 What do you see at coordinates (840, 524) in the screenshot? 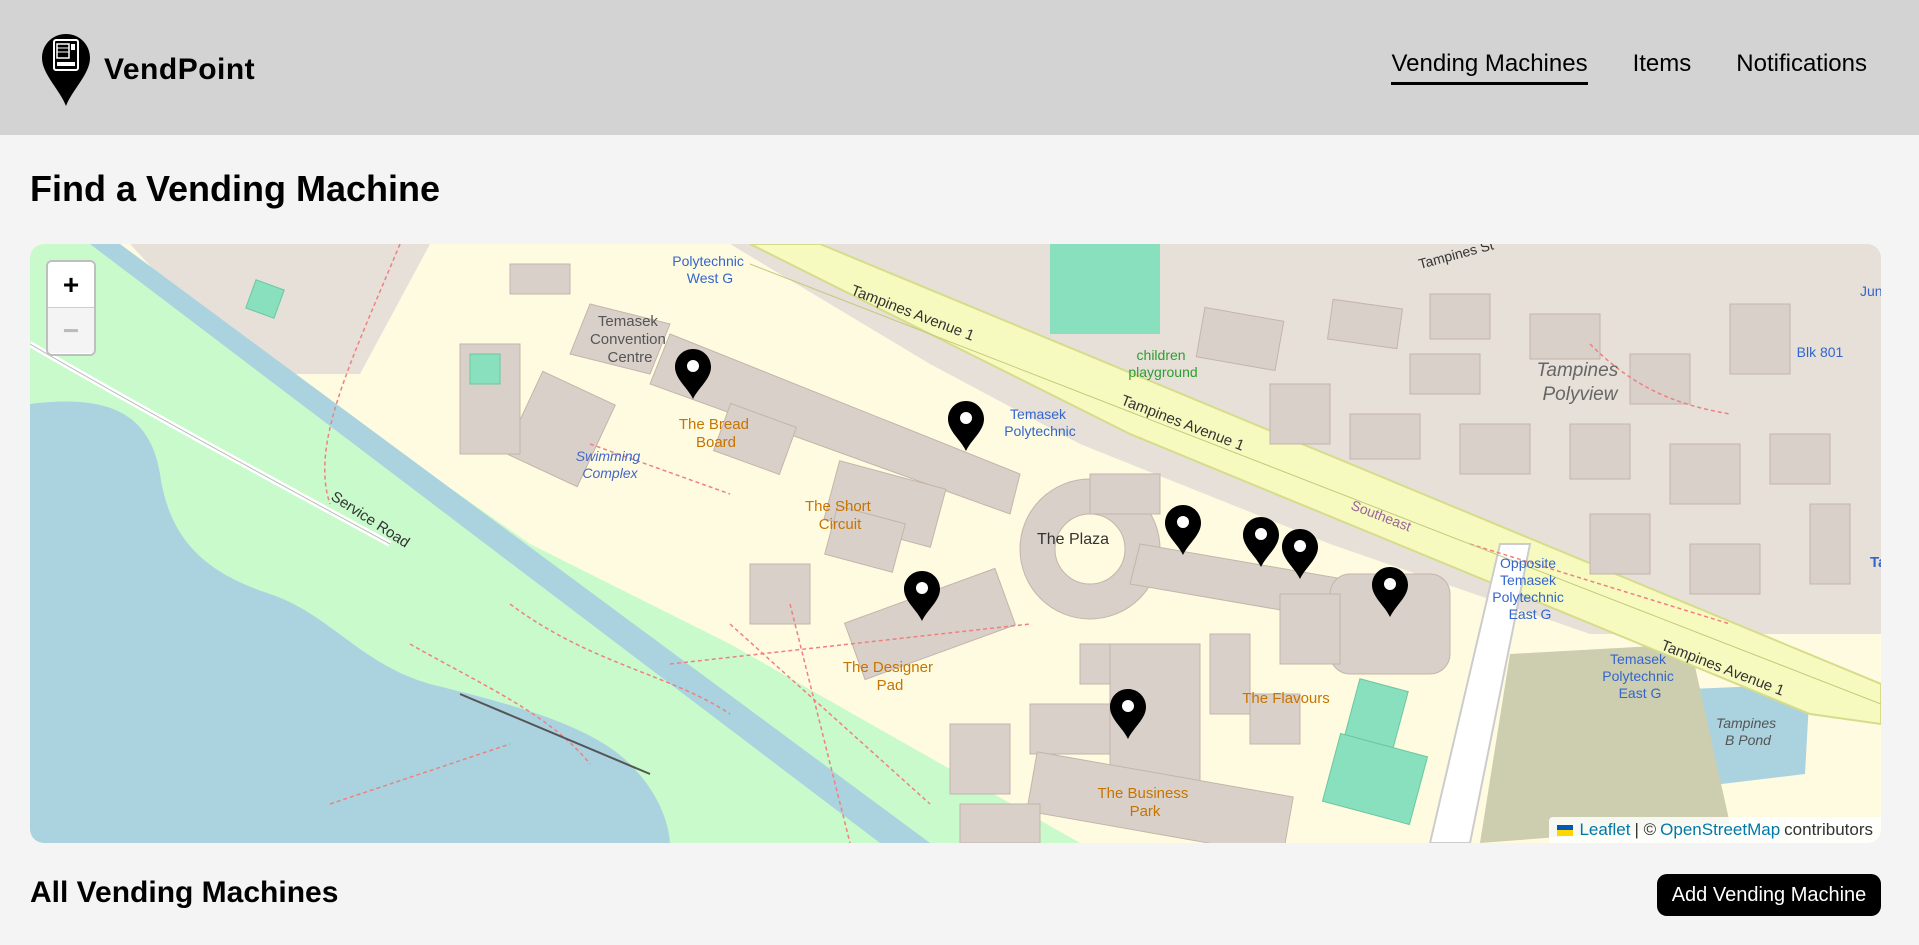
I see `label-short-circuit-2: Circuit` at bounding box center [840, 524].